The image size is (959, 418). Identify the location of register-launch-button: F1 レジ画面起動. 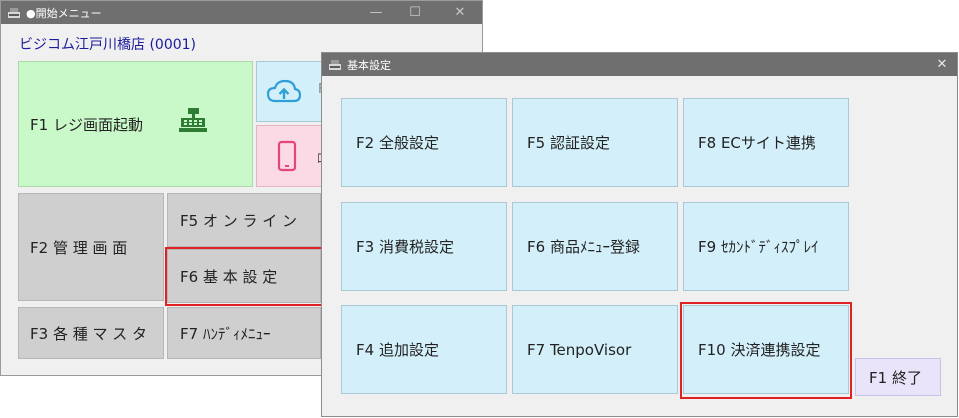
(135, 124).